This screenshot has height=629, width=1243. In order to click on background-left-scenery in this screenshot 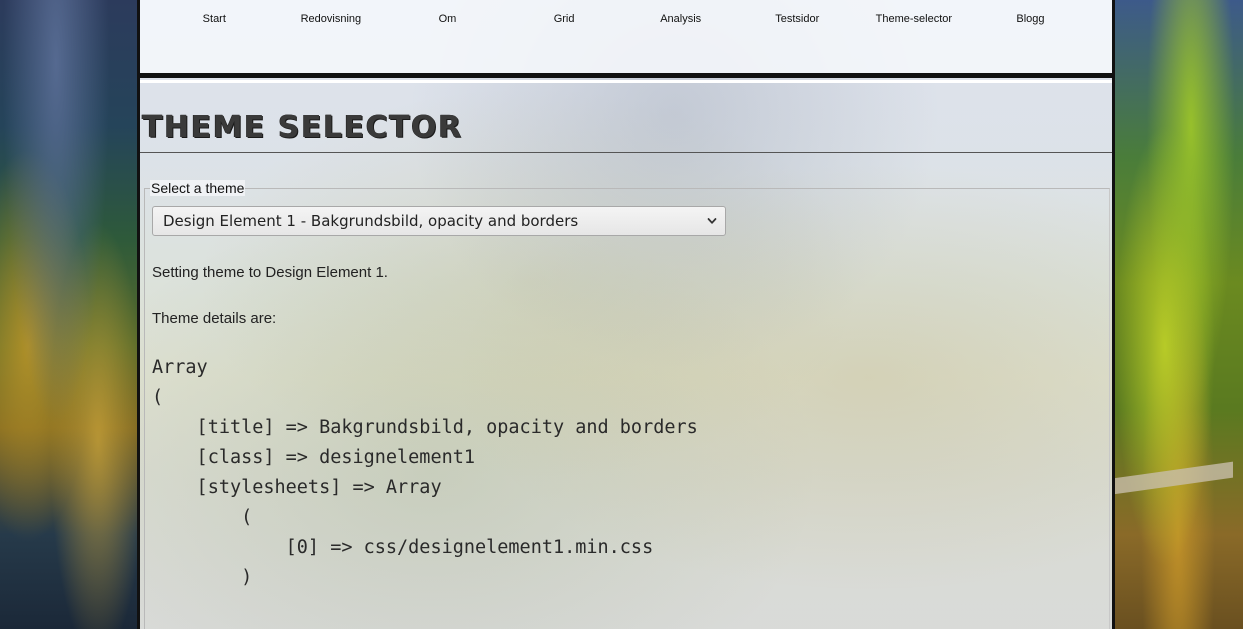, I will do `click(70, 314)`.